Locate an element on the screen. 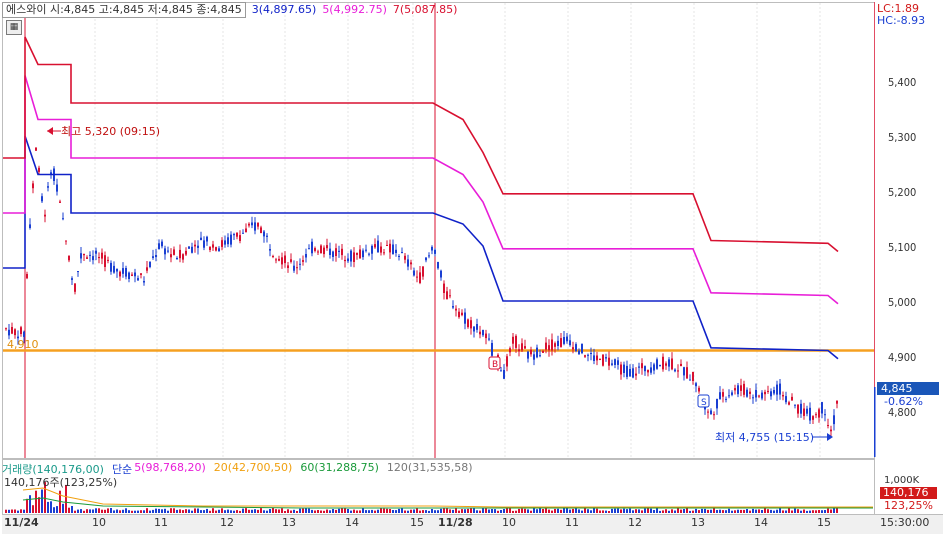  price-tick: 5,300 is located at coordinates (902, 137).